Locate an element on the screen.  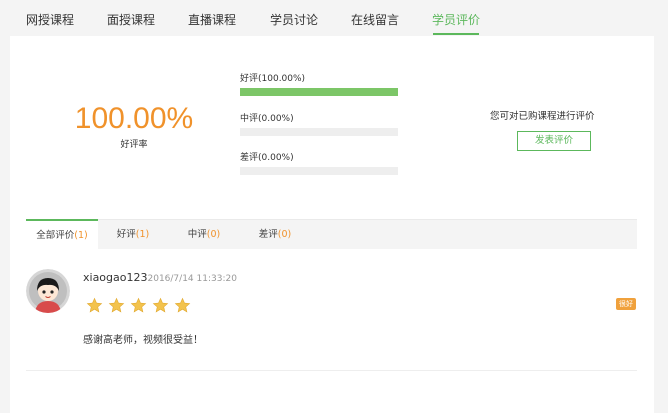
filter-all-count: (1) is located at coordinates (81, 235).